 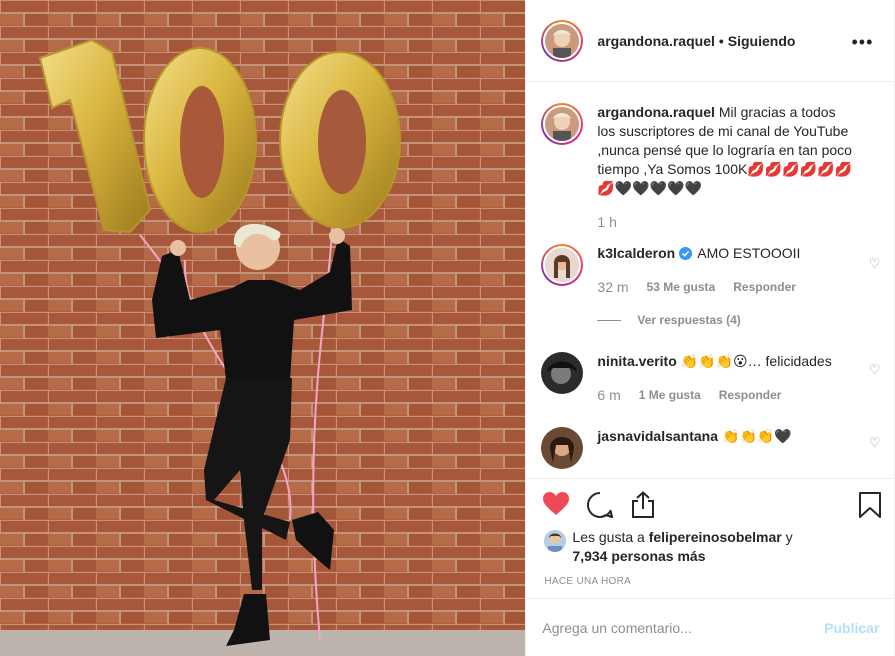 What do you see at coordinates (587, 581) in the screenshot?
I see `post-timestamp: HACE UNA HORA` at bounding box center [587, 581].